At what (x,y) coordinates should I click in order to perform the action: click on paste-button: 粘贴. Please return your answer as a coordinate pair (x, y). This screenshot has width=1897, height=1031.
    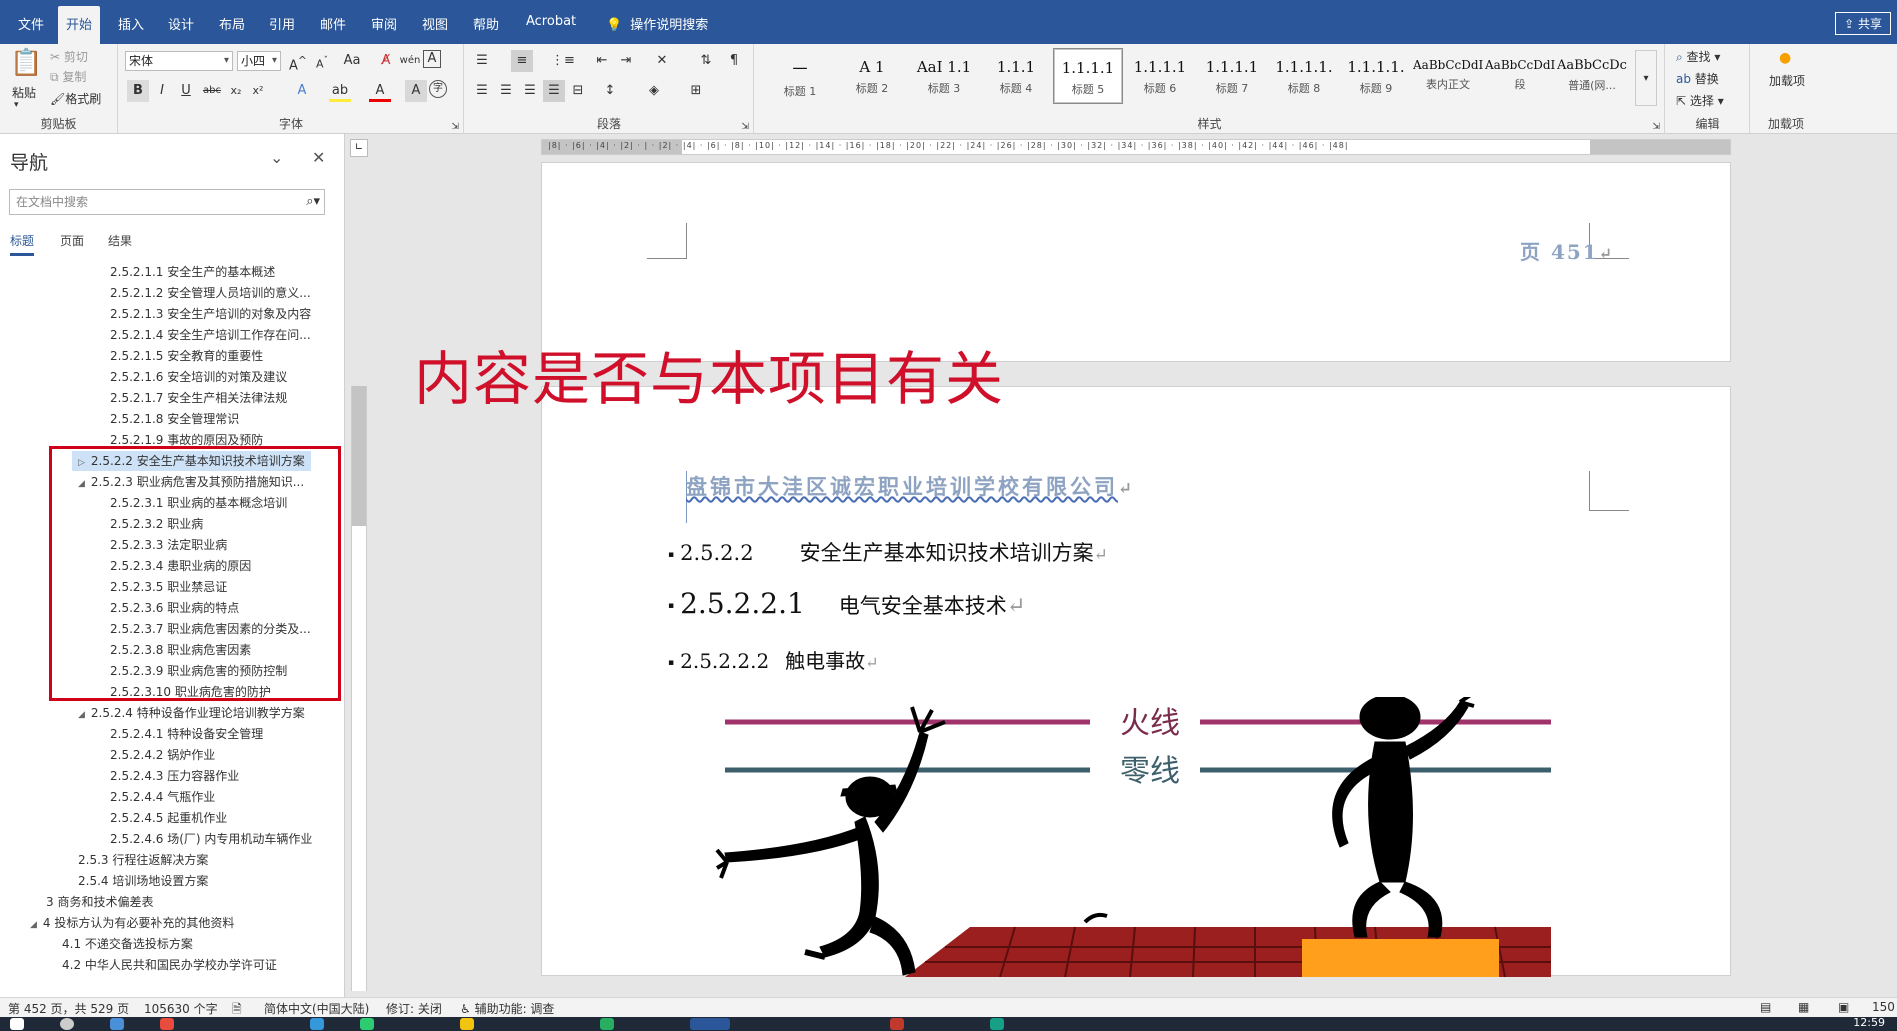
    Looking at the image, I should click on (24, 92).